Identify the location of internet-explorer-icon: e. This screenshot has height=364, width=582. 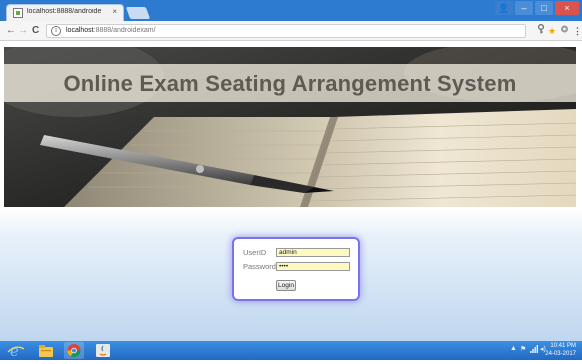
(16, 351).